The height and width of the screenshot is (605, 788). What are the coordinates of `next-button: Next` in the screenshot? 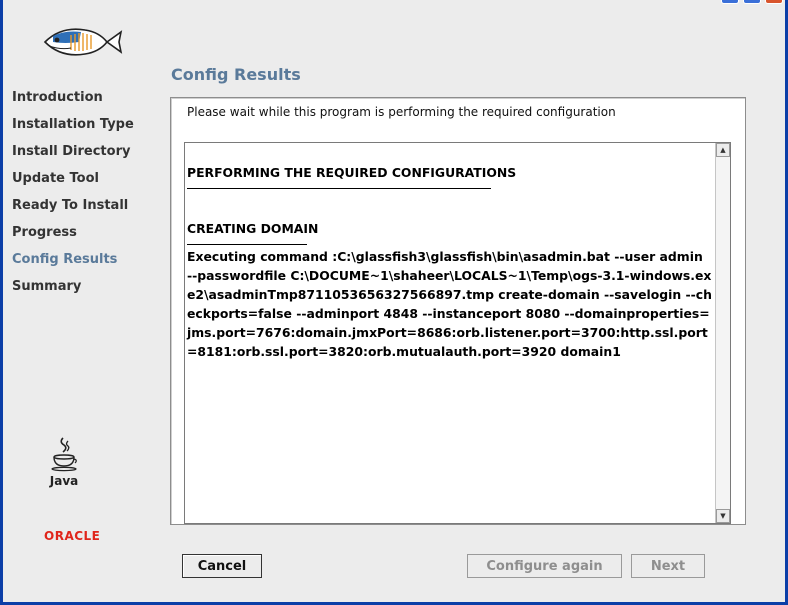 It's located at (668, 566).